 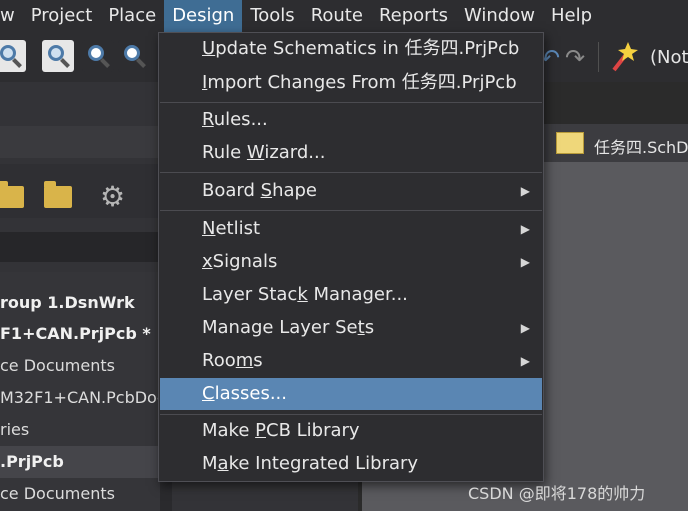 I want to click on menu-item-rooms: Rooms ▶, so click(x=351, y=361).